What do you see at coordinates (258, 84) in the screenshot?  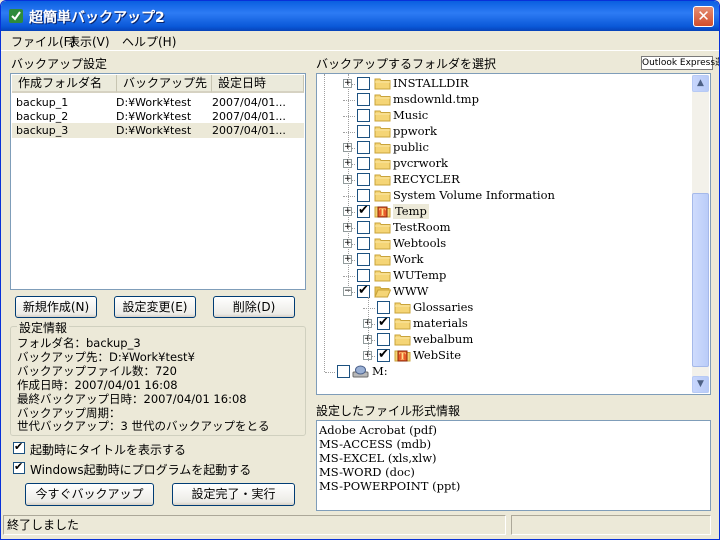 I see `column-header-date: 設定日時` at bounding box center [258, 84].